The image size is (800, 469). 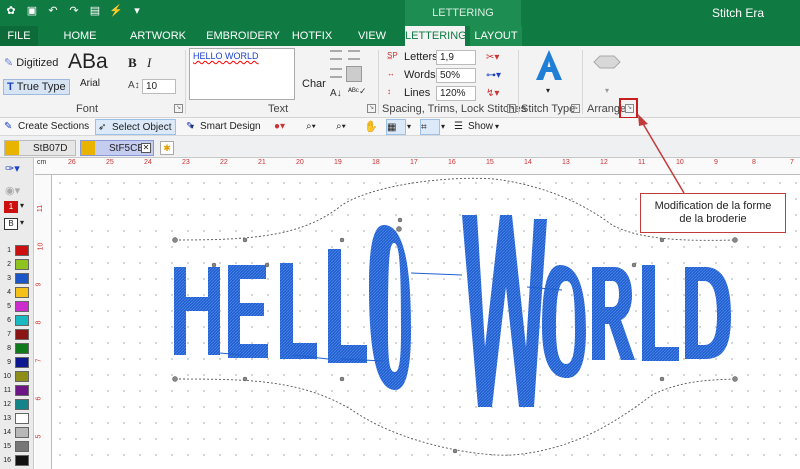 What do you see at coordinates (279, 127) in the screenshot?
I see `pin-icon: ●▾` at bounding box center [279, 127].